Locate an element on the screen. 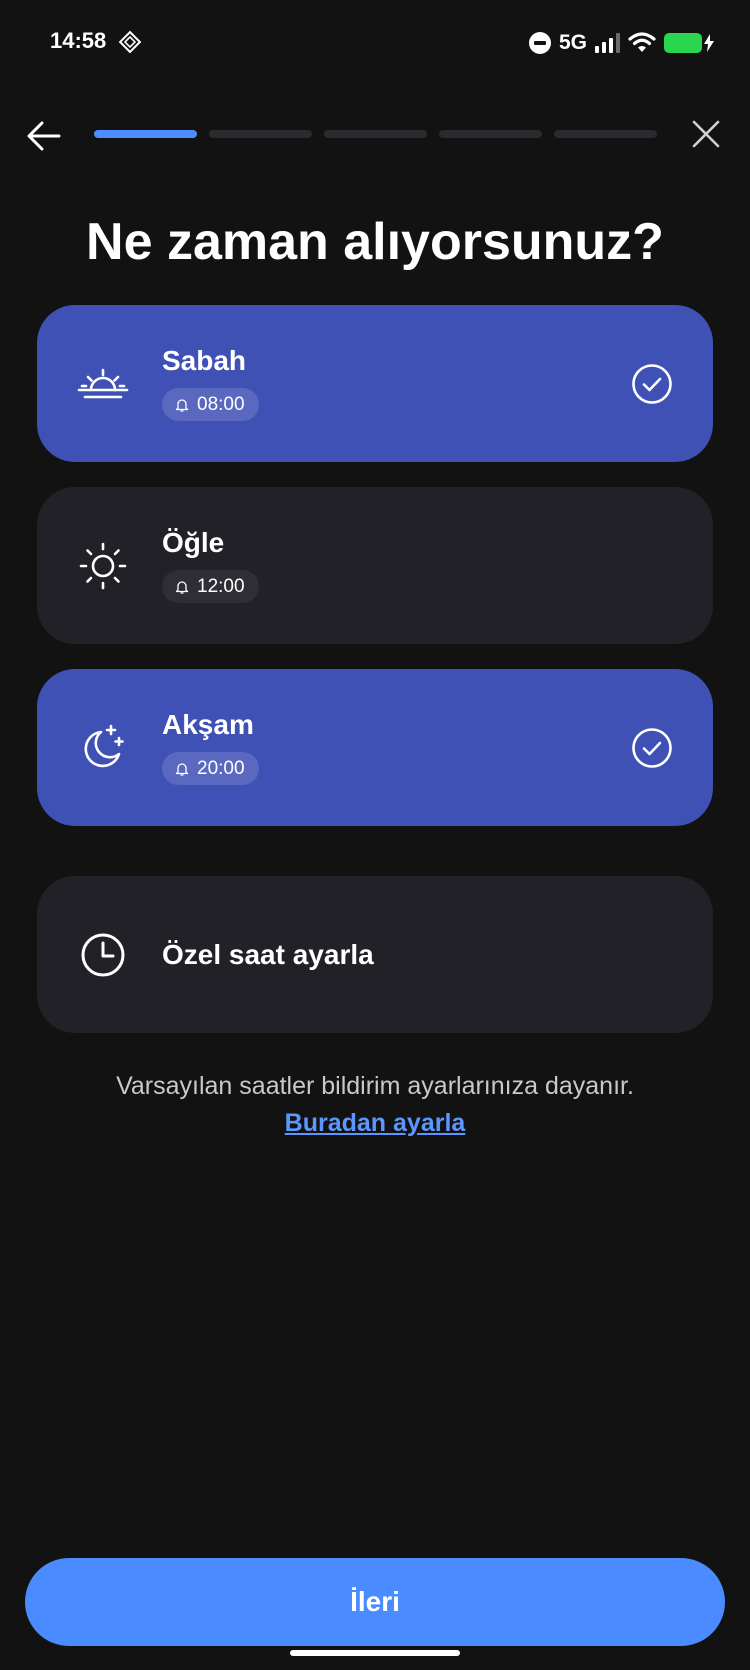  status-time: 14:58 is located at coordinates (78, 40).